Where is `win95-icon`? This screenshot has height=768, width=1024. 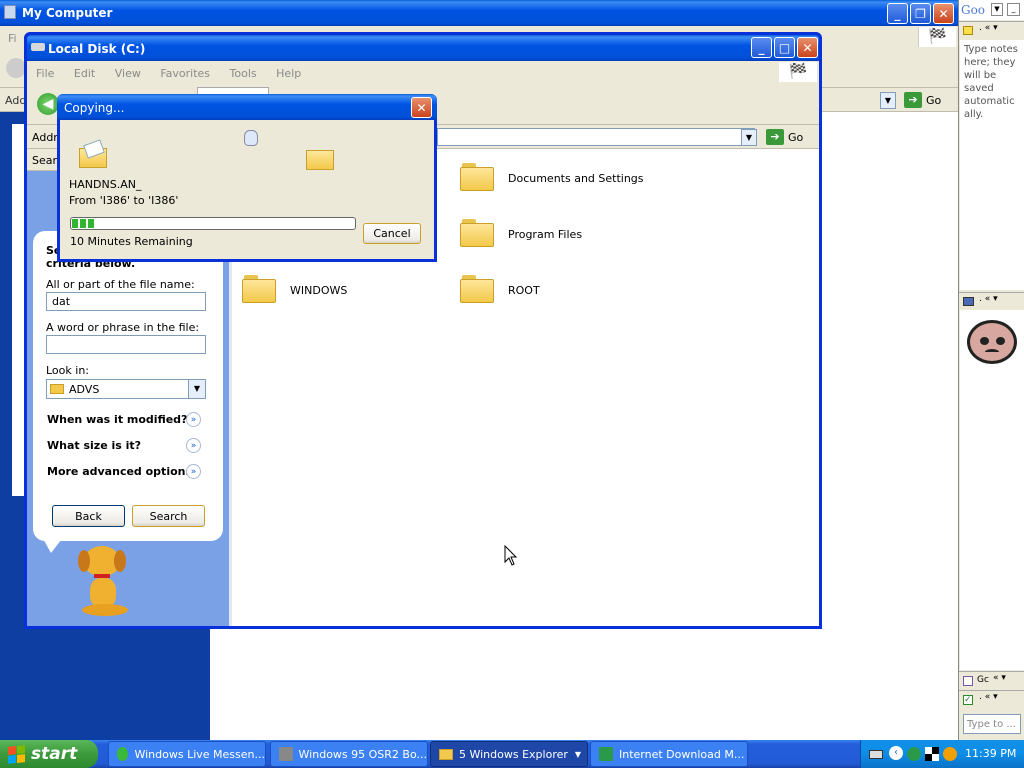
win95-icon is located at coordinates (286, 754).